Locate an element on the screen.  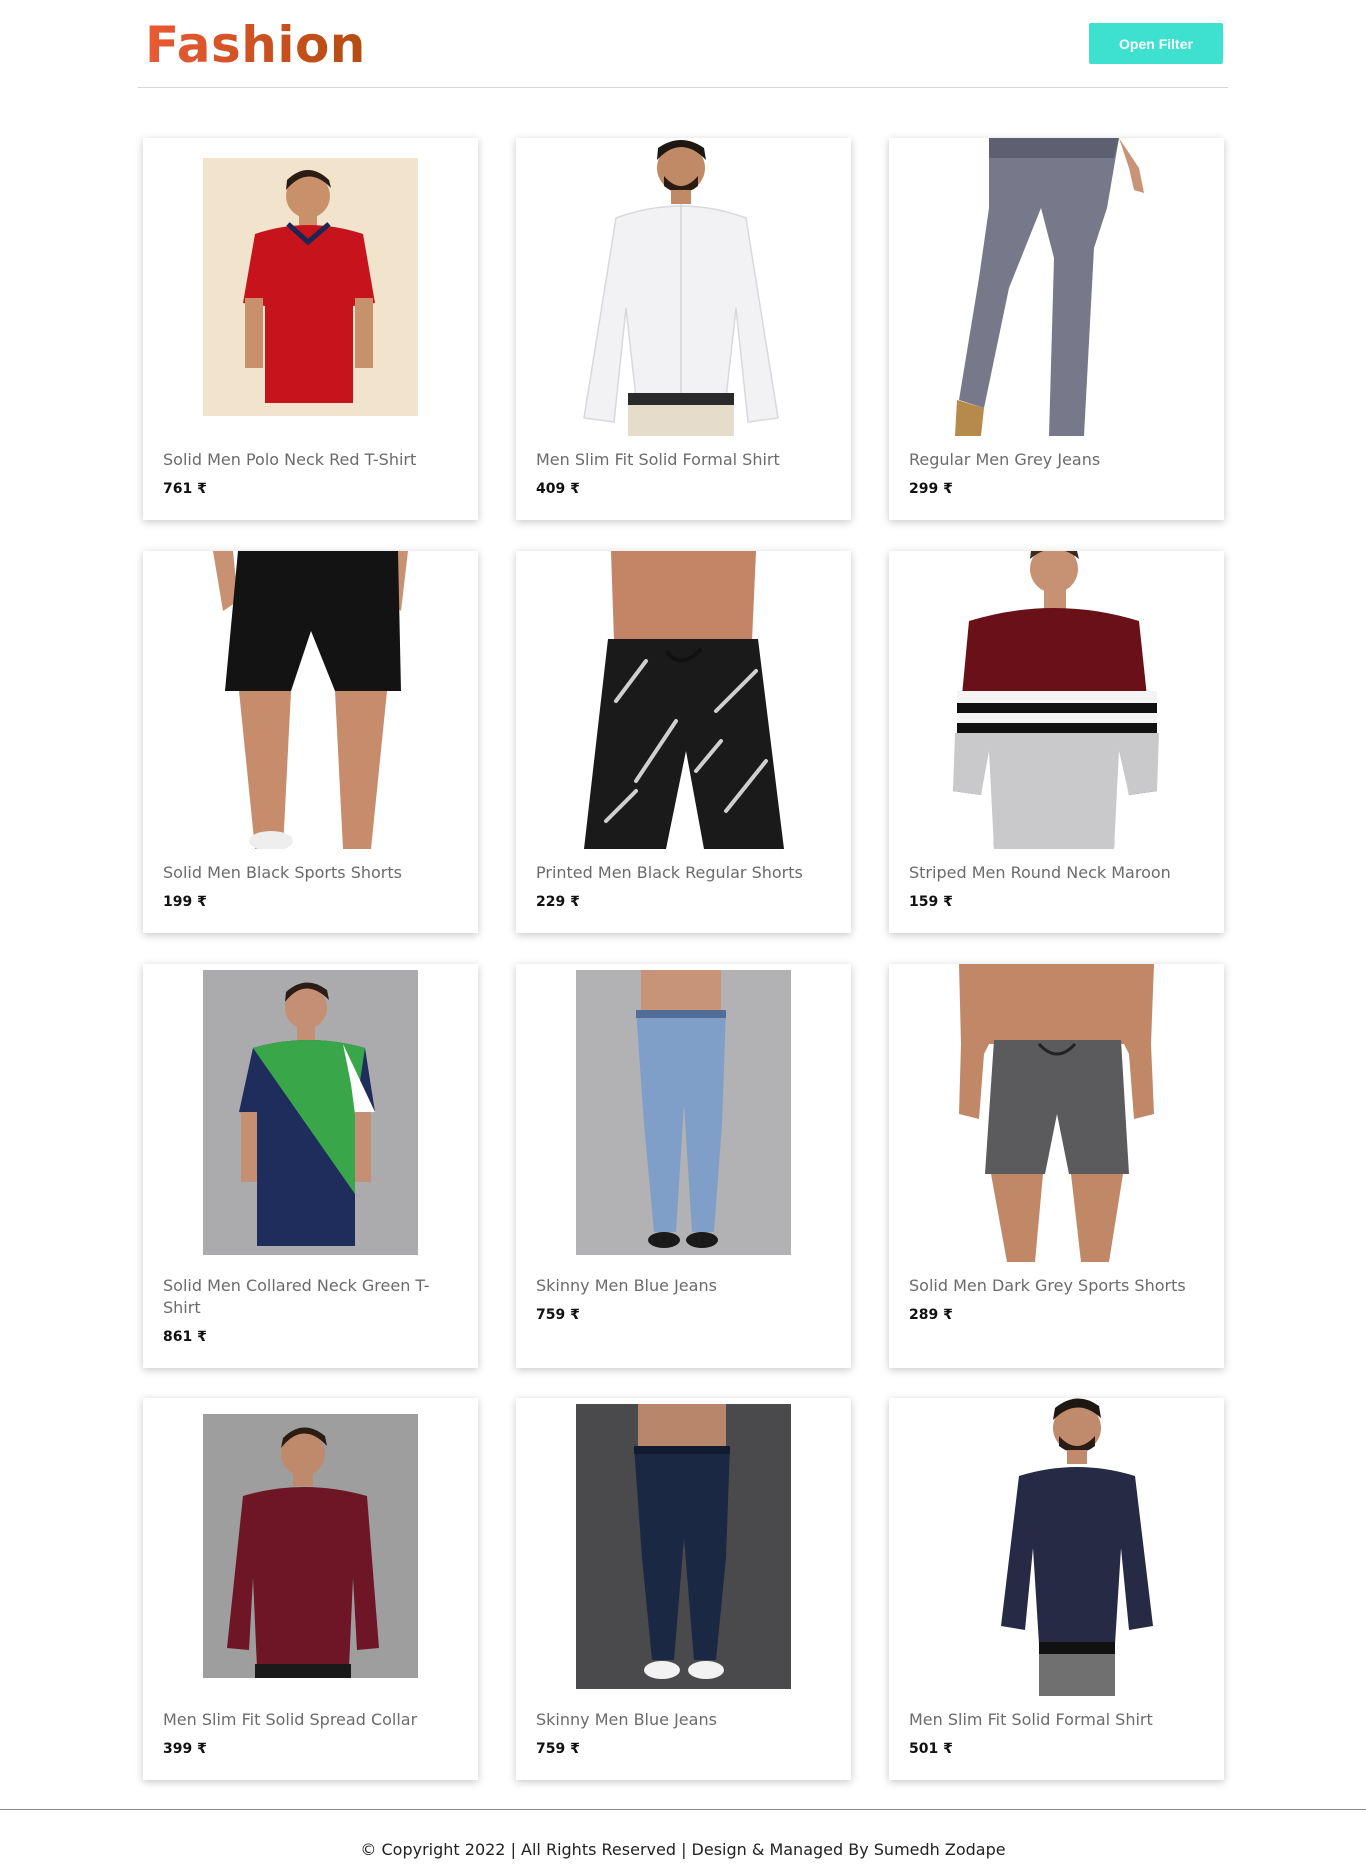
product-price: 299 ₹ is located at coordinates (931, 489).